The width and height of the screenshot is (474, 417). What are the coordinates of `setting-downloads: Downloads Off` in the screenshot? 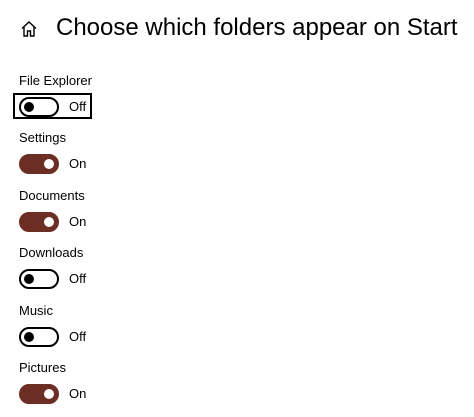 It's located at (52, 267).